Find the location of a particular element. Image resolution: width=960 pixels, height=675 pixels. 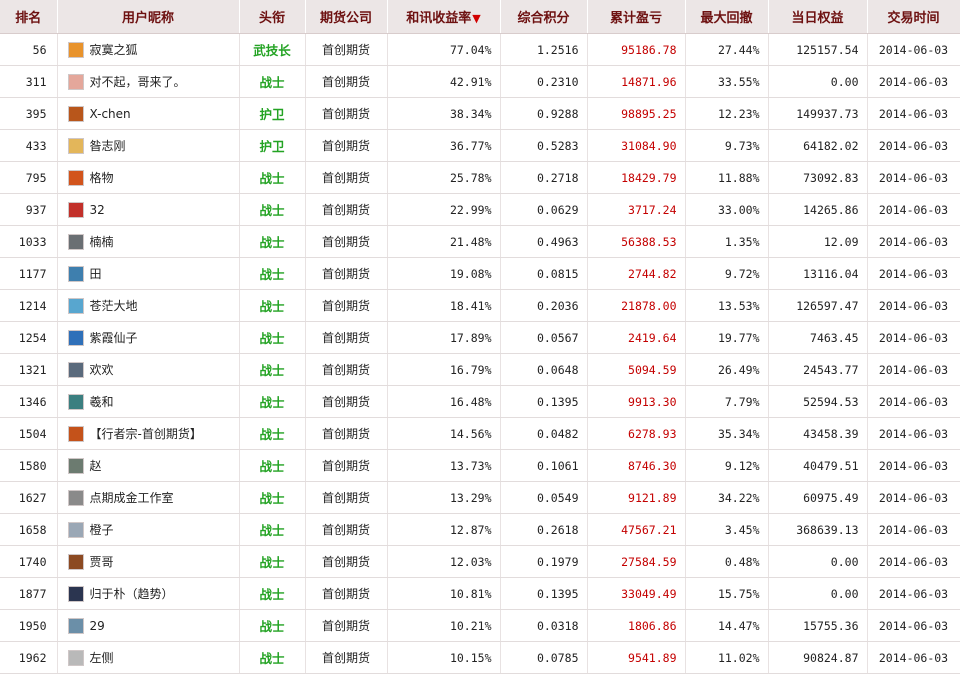

header-score: 综合积分 is located at coordinates (544, 17).